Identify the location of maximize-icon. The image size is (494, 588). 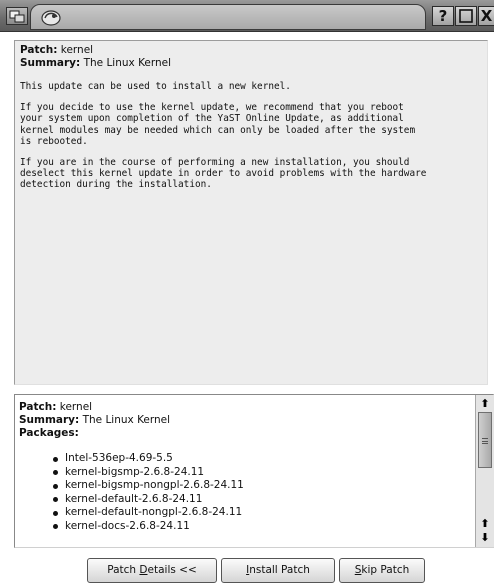
(466, 16).